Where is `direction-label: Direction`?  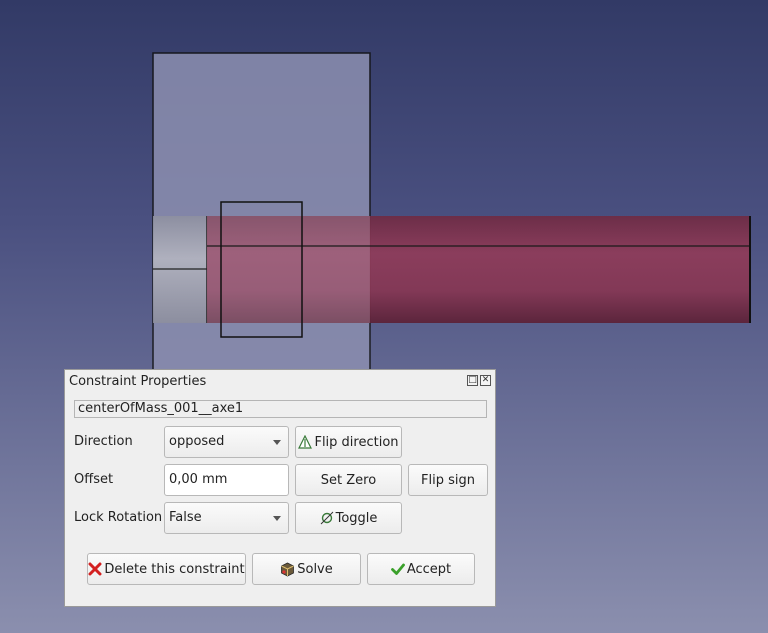 direction-label: Direction is located at coordinates (103, 441).